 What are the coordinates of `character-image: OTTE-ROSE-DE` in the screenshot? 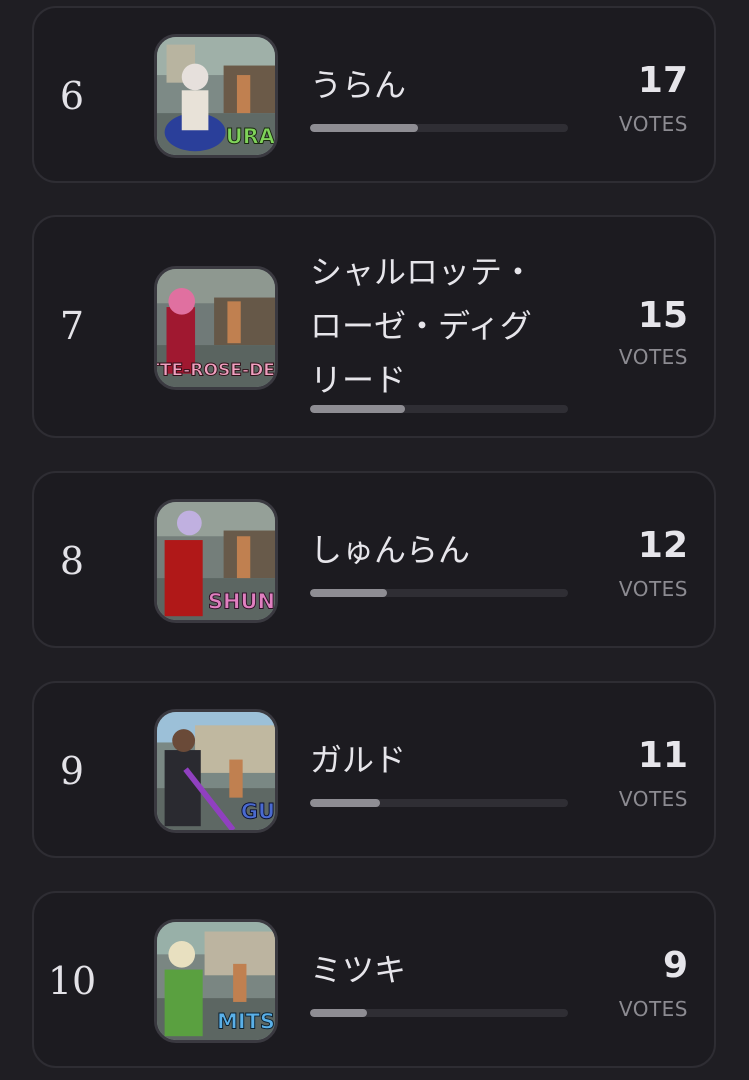 It's located at (216, 328).